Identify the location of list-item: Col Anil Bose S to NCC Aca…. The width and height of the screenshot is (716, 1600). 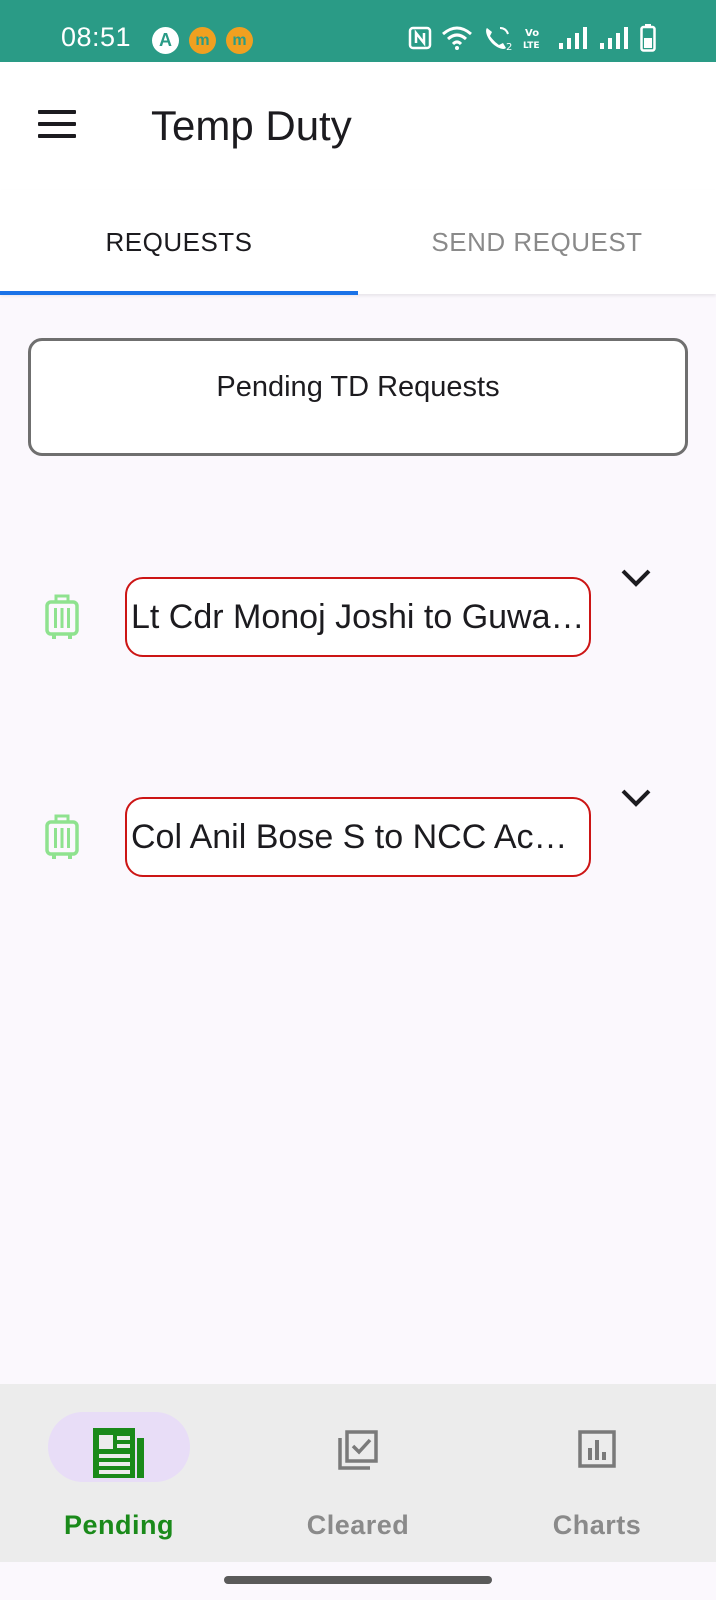
(358, 840).